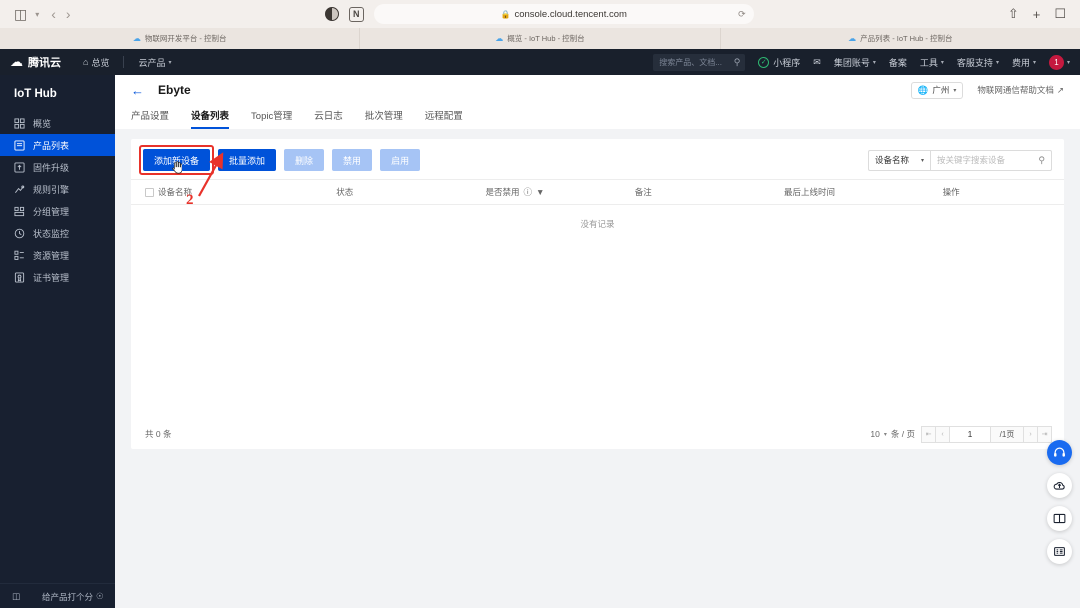 The image size is (1080, 608). Describe the element at coordinates (597, 192) in the screenshot. I see `table-header-row: 设备名称 状态 是否禁用 ⓘ ▼ 备注 最后上线时间 操作` at that location.